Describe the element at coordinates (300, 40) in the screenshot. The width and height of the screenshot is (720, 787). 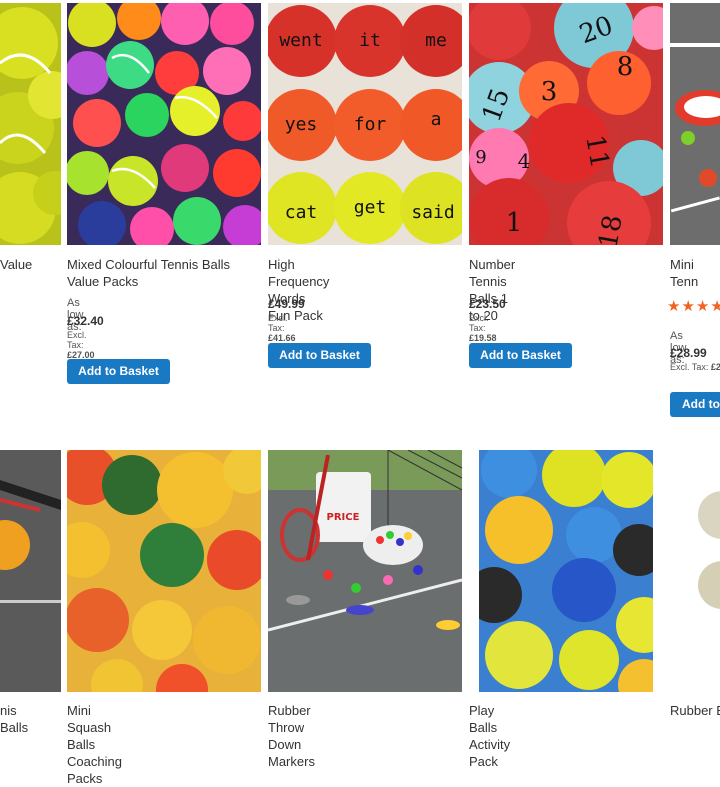
I see `word-went: went` at that location.